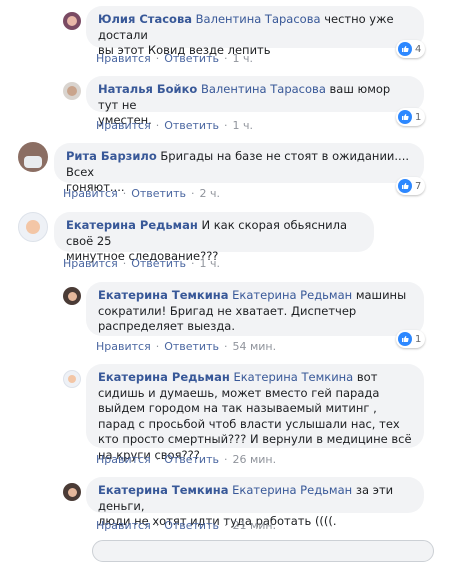 Image resolution: width=456 pixels, height=562 pixels. What do you see at coordinates (418, 186) in the screenshot?
I see `reaction-count-value: 7` at bounding box center [418, 186].